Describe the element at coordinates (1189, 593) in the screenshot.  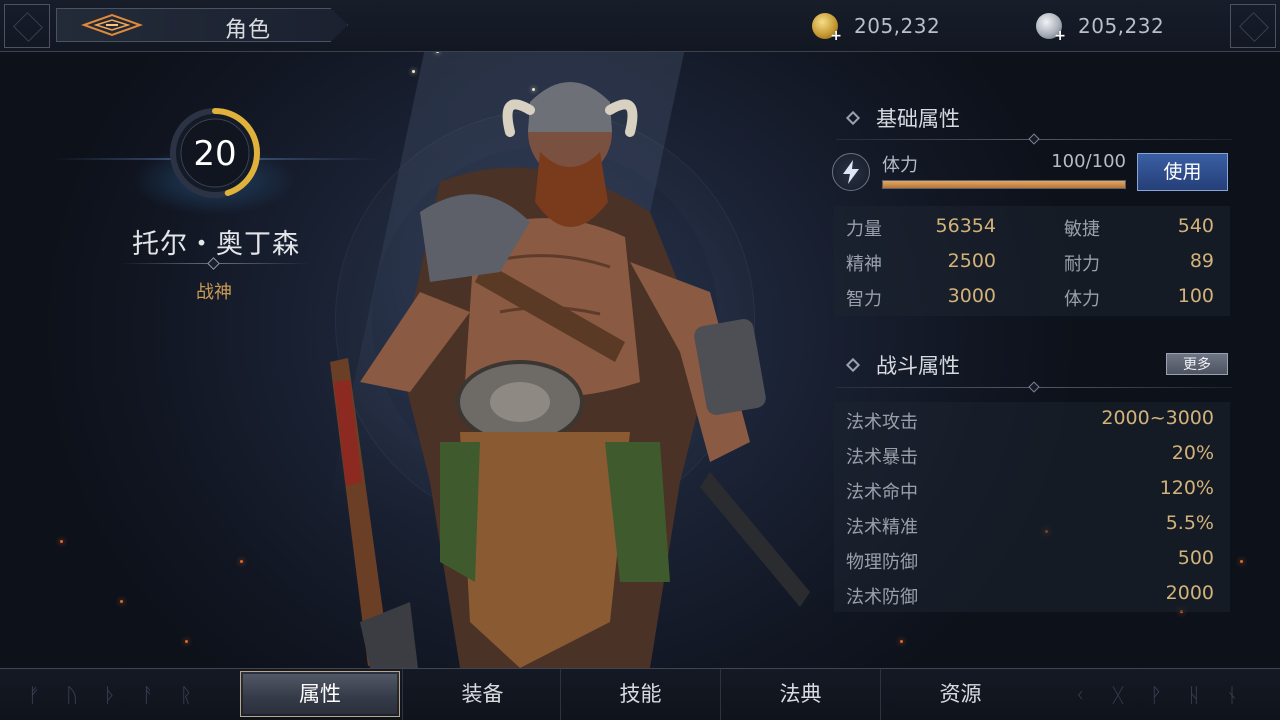
I see `stat-value: 2000` at that location.